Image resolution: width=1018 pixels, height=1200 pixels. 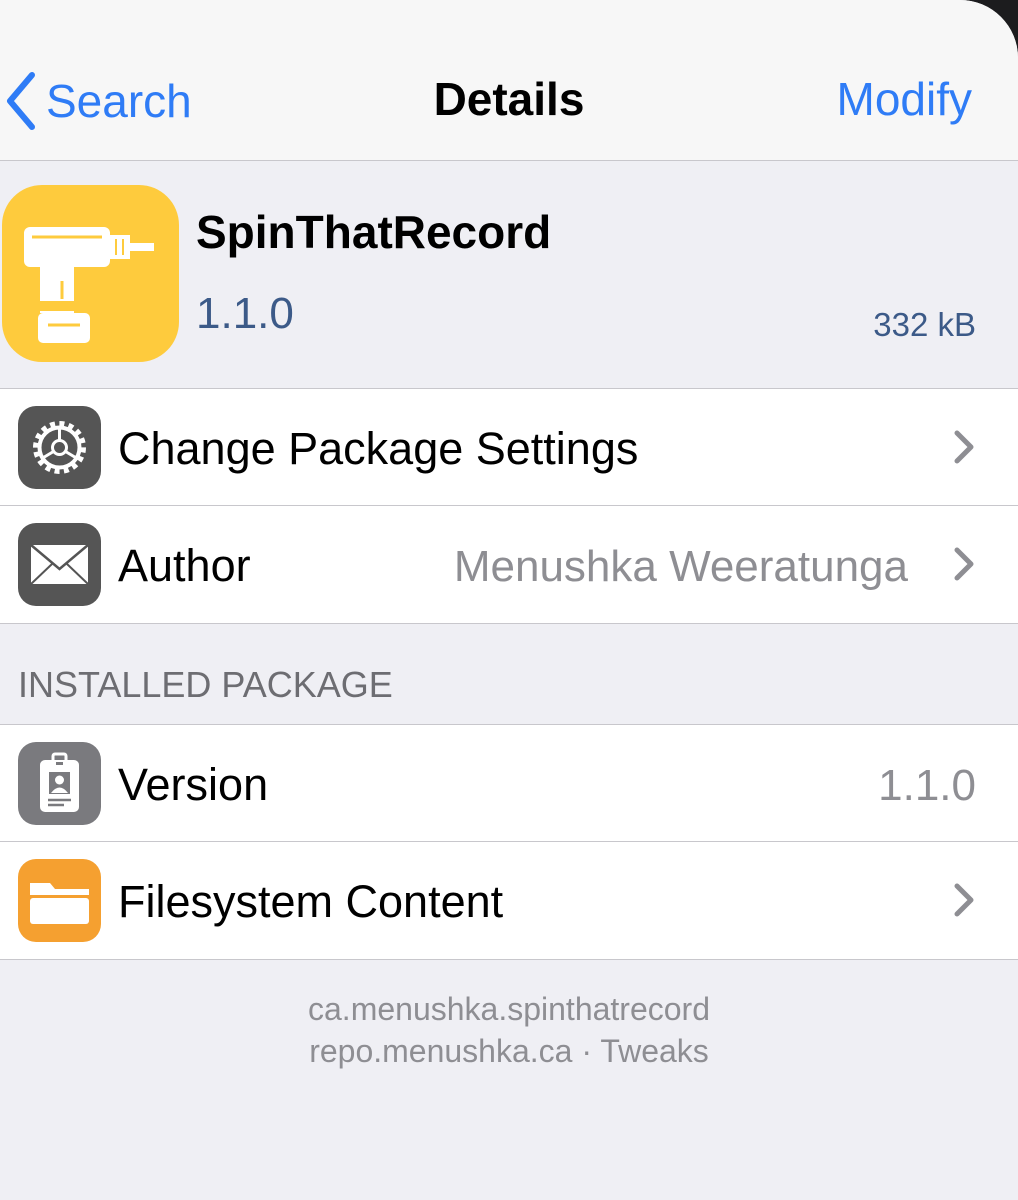 What do you see at coordinates (927, 785) in the screenshot?
I see `installed-version: 1.1.0` at bounding box center [927, 785].